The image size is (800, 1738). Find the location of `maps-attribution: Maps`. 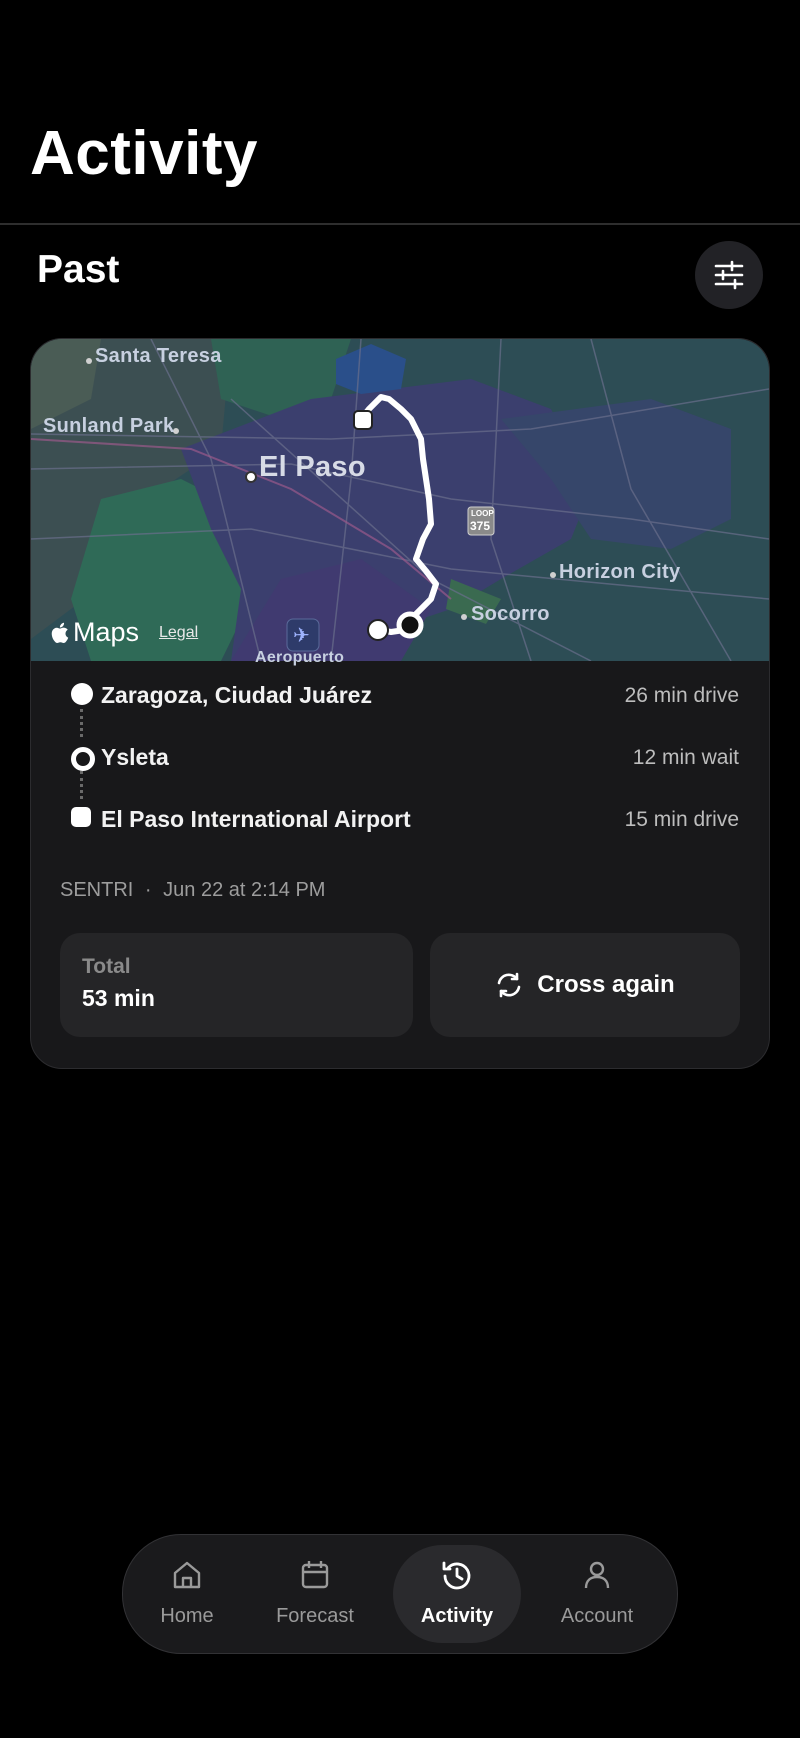

maps-attribution: Maps is located at coordinates (95, 632).